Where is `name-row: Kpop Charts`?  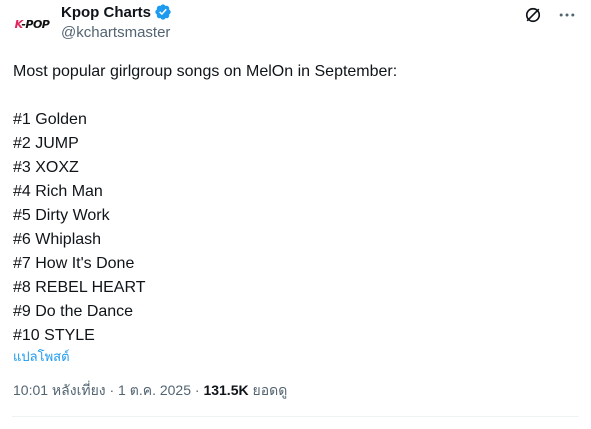 name-row: Kpop Charts is located at coordinates (116, 12).